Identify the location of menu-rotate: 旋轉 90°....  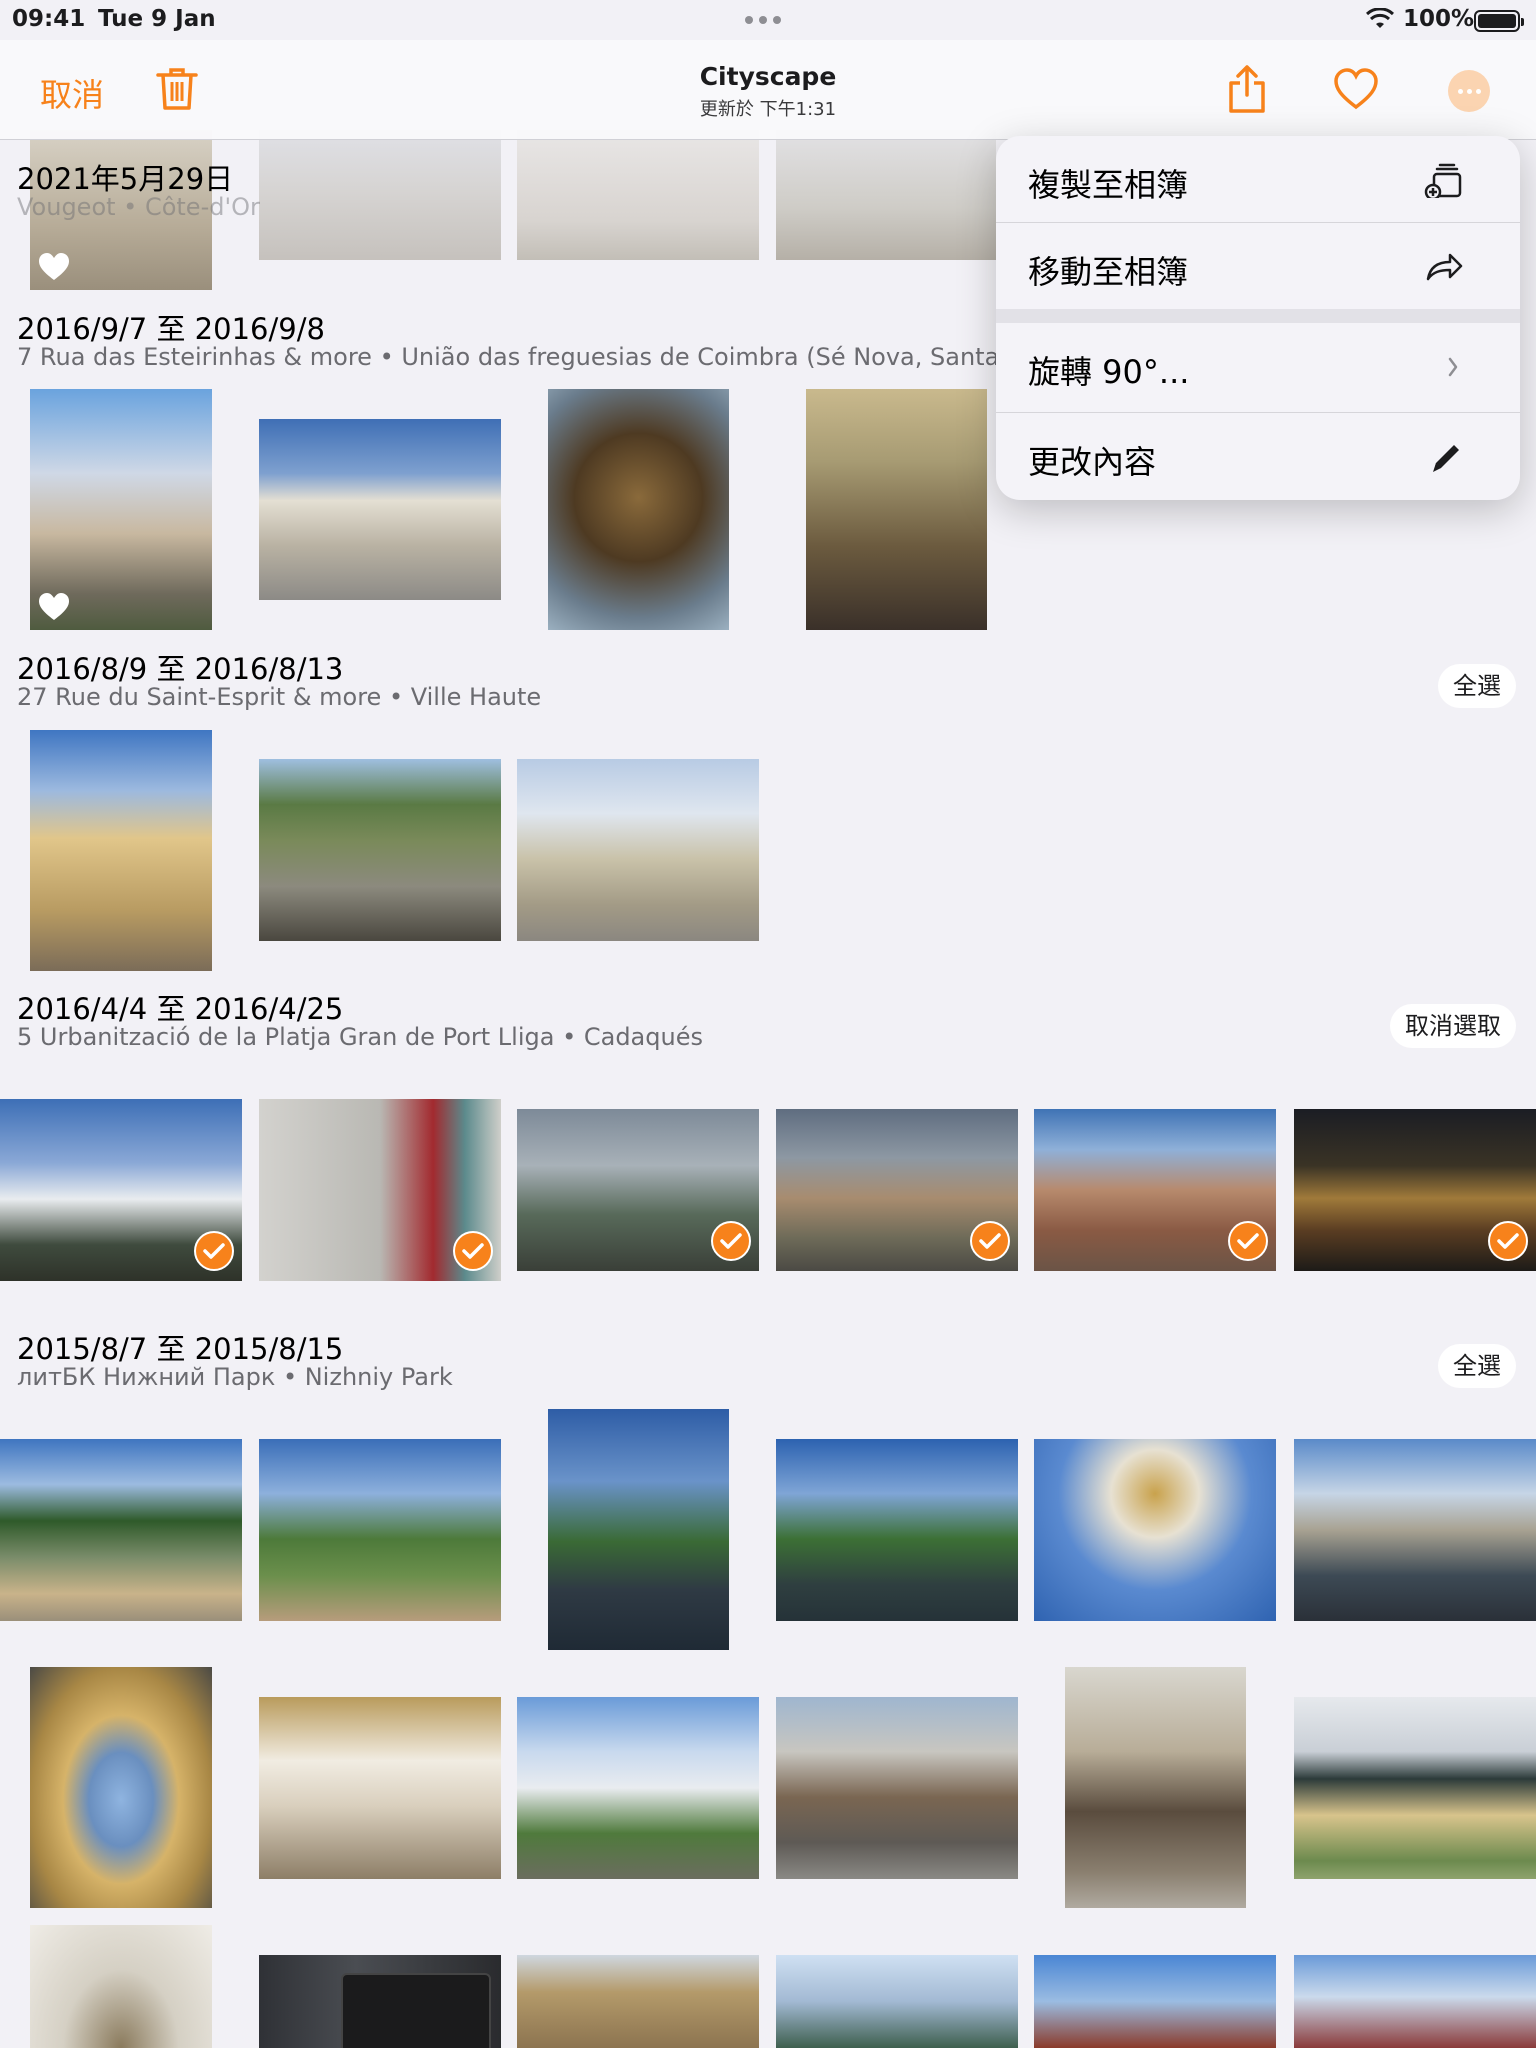
(1258, 366).